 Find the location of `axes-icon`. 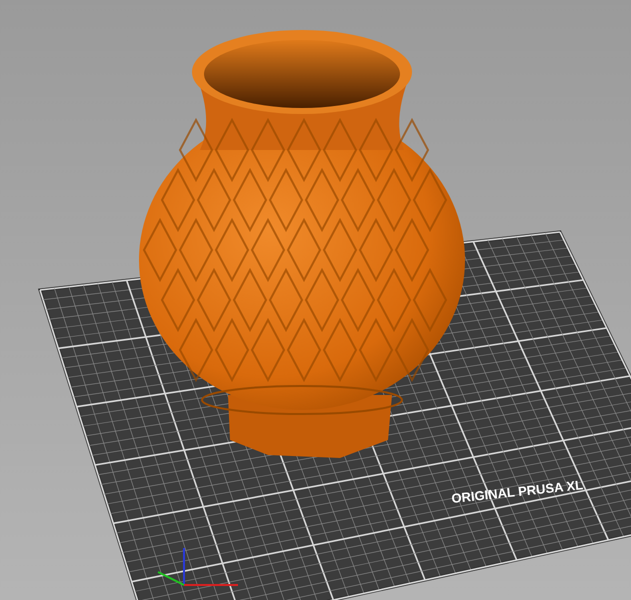

axes-icon is located at coordinates (198, 567).